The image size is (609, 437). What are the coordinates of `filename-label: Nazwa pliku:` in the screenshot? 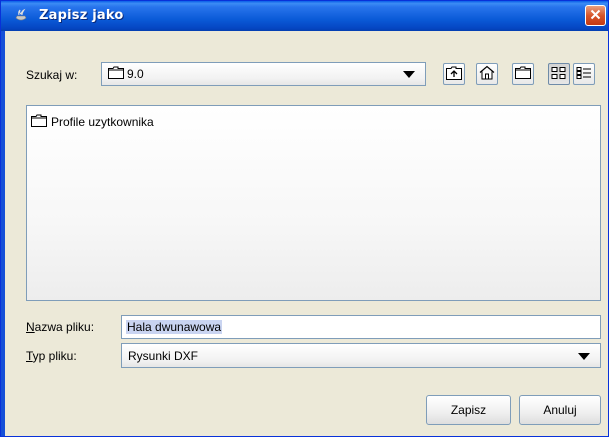 It's located at (60, 327).